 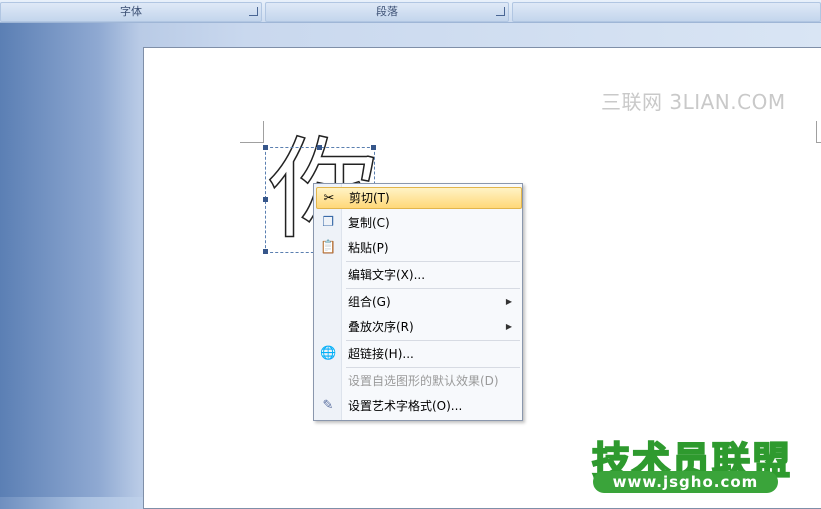 What do you see at coordinates (418, 248) in the screenshot?
I see `menu-item-paste: 📋 粘贴(P)` at bounding box center [418, 248].